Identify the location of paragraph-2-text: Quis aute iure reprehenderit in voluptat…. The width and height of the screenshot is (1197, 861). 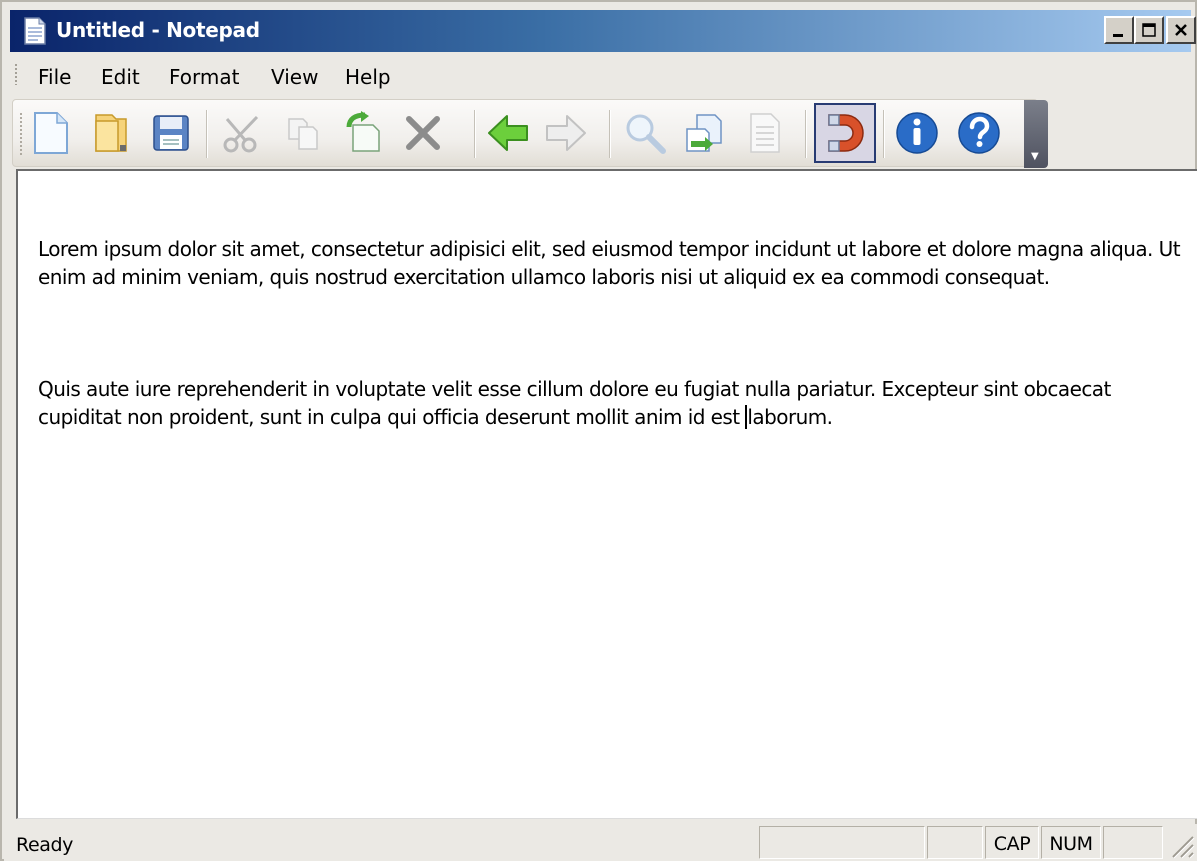
(577, 403).